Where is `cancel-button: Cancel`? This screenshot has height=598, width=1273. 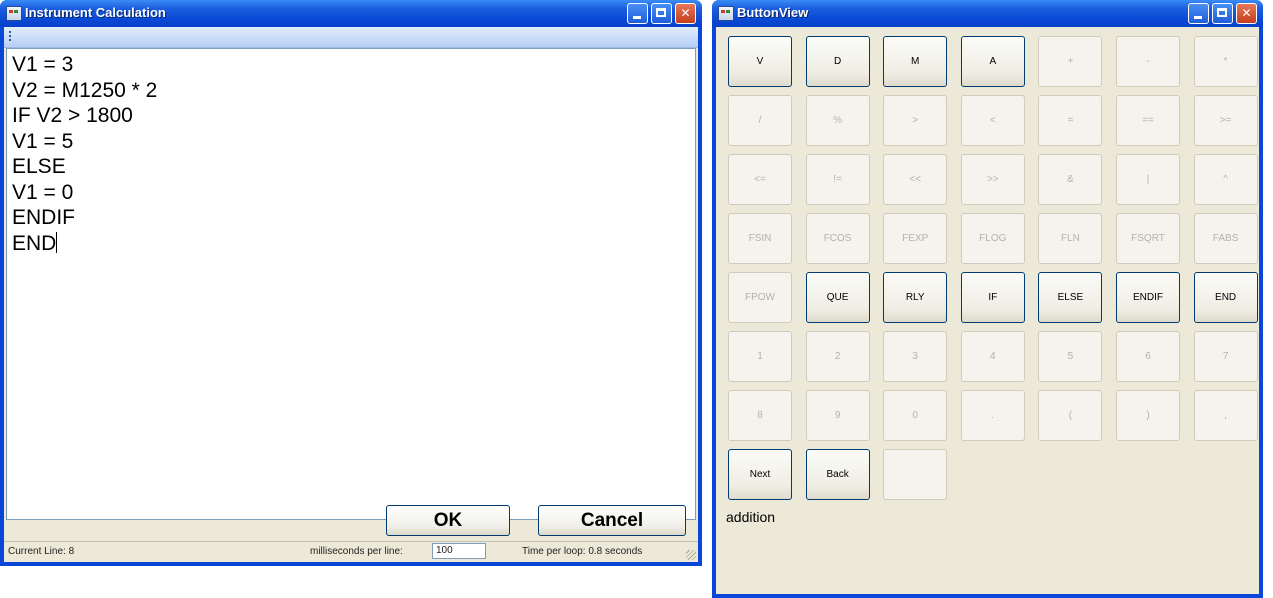
cancel-button: Cancel is located at coordinates (612, 520).